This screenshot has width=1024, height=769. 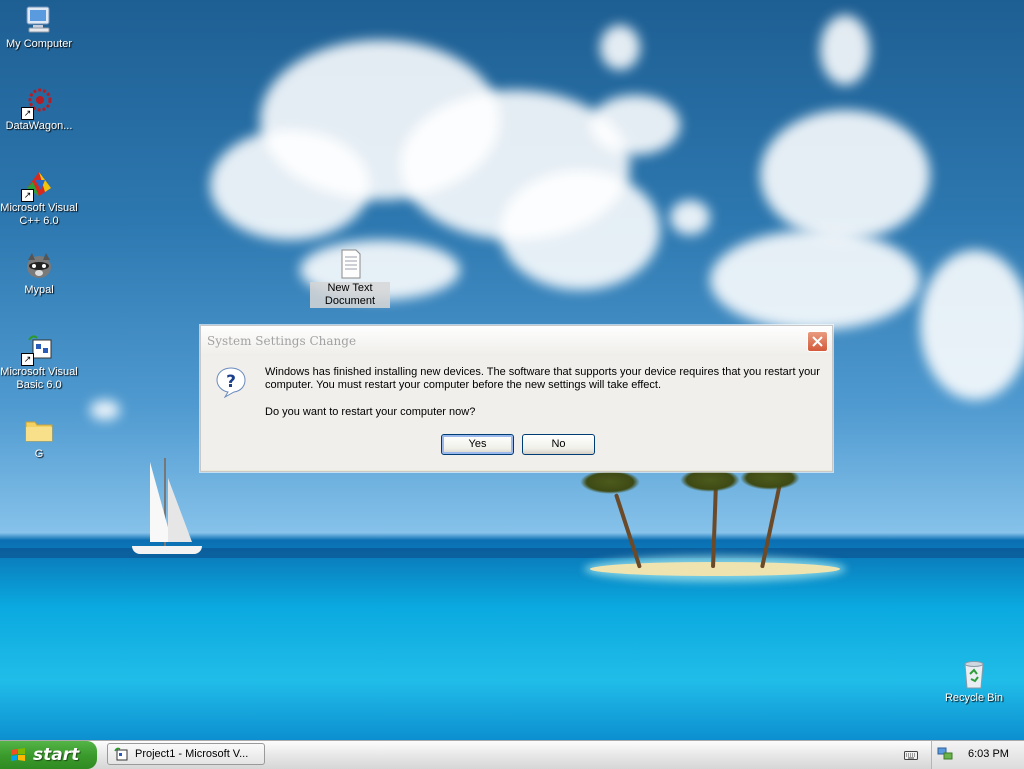 I want to click on desktop-icon-my-computer: My Computer, so click(x=39, y=27).